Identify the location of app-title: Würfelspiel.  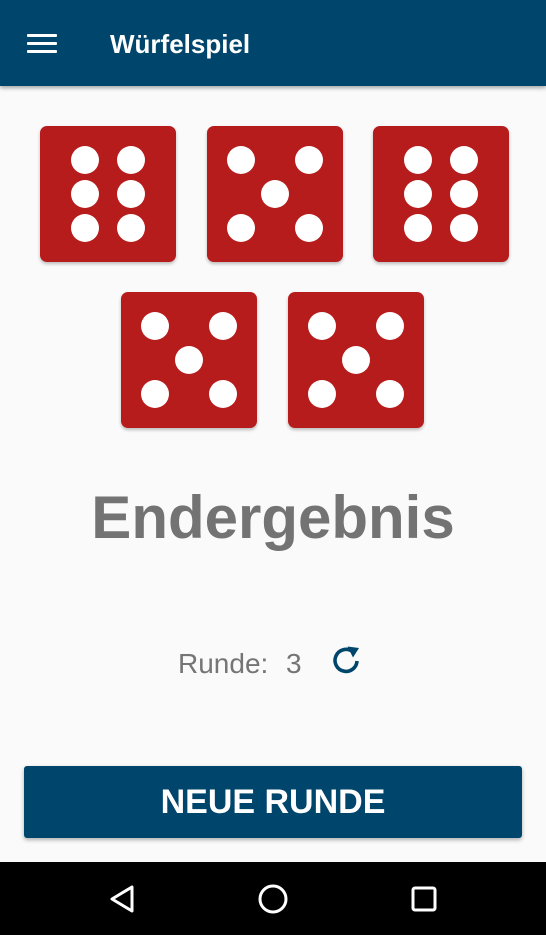
(180, 44).